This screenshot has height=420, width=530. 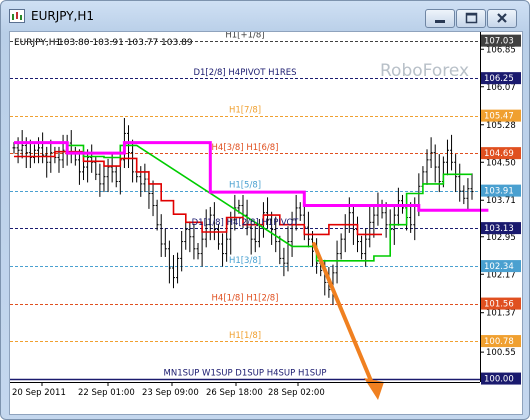 What do you see at coordinates (501, 353) in the screenshot?
I see `price-tick-label: 100.55` at bounding box center [501, 353].